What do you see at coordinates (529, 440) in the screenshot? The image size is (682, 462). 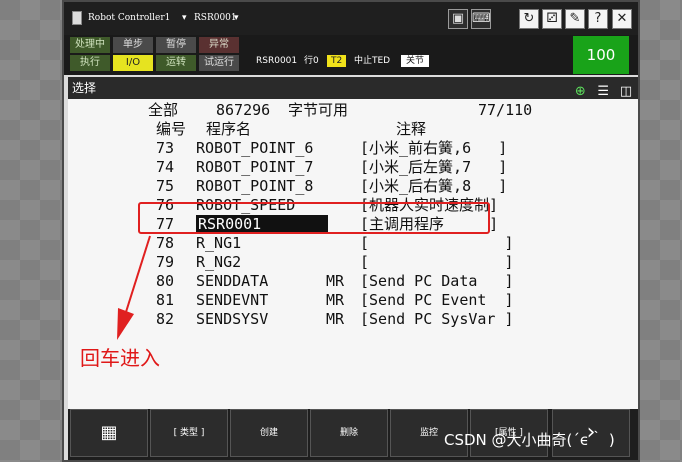 I see `watermark: CSDN @大小曲奇(´ϵ｀ )` at bounding box center [529, 440].